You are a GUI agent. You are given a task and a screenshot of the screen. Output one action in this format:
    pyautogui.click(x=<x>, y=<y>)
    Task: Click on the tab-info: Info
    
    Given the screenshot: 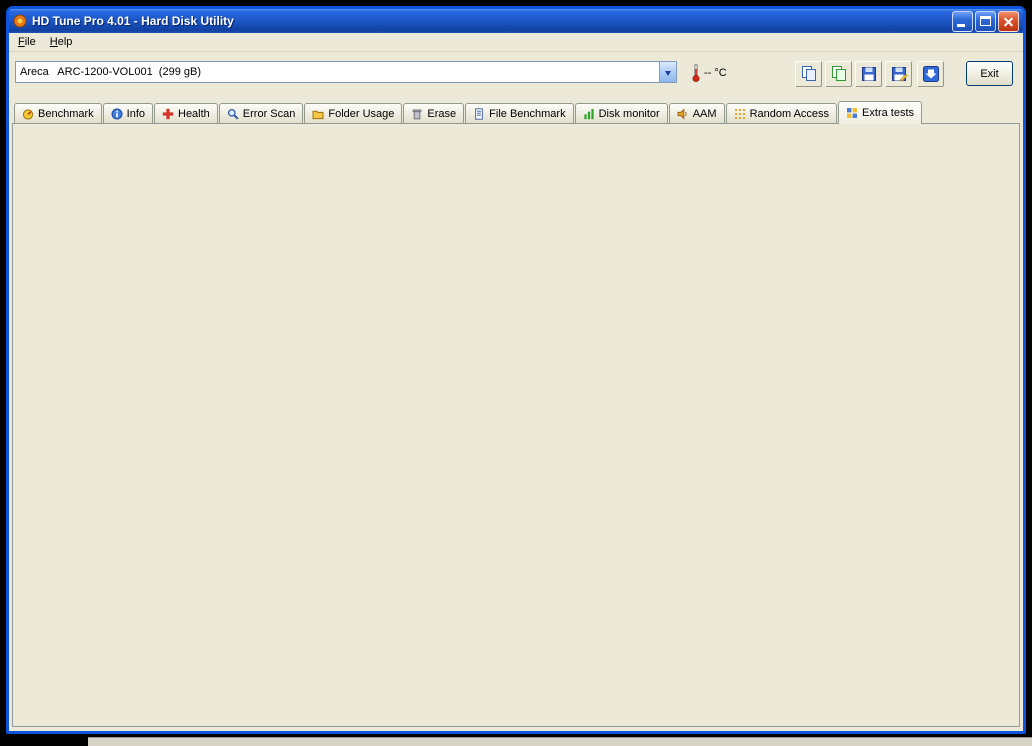 What is the action you would take?
    pyautogui.click(x=127, y=113)
    